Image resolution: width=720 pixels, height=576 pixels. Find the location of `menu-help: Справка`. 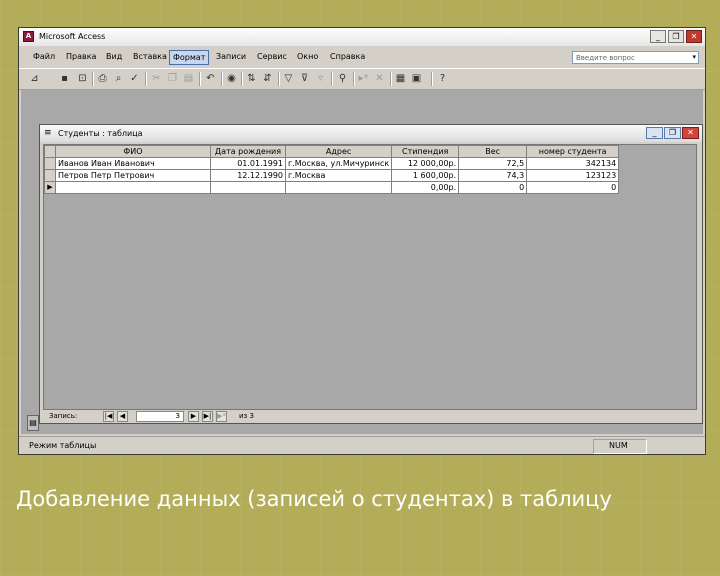

menu-help: Справка is located at coordinates (347, 56).